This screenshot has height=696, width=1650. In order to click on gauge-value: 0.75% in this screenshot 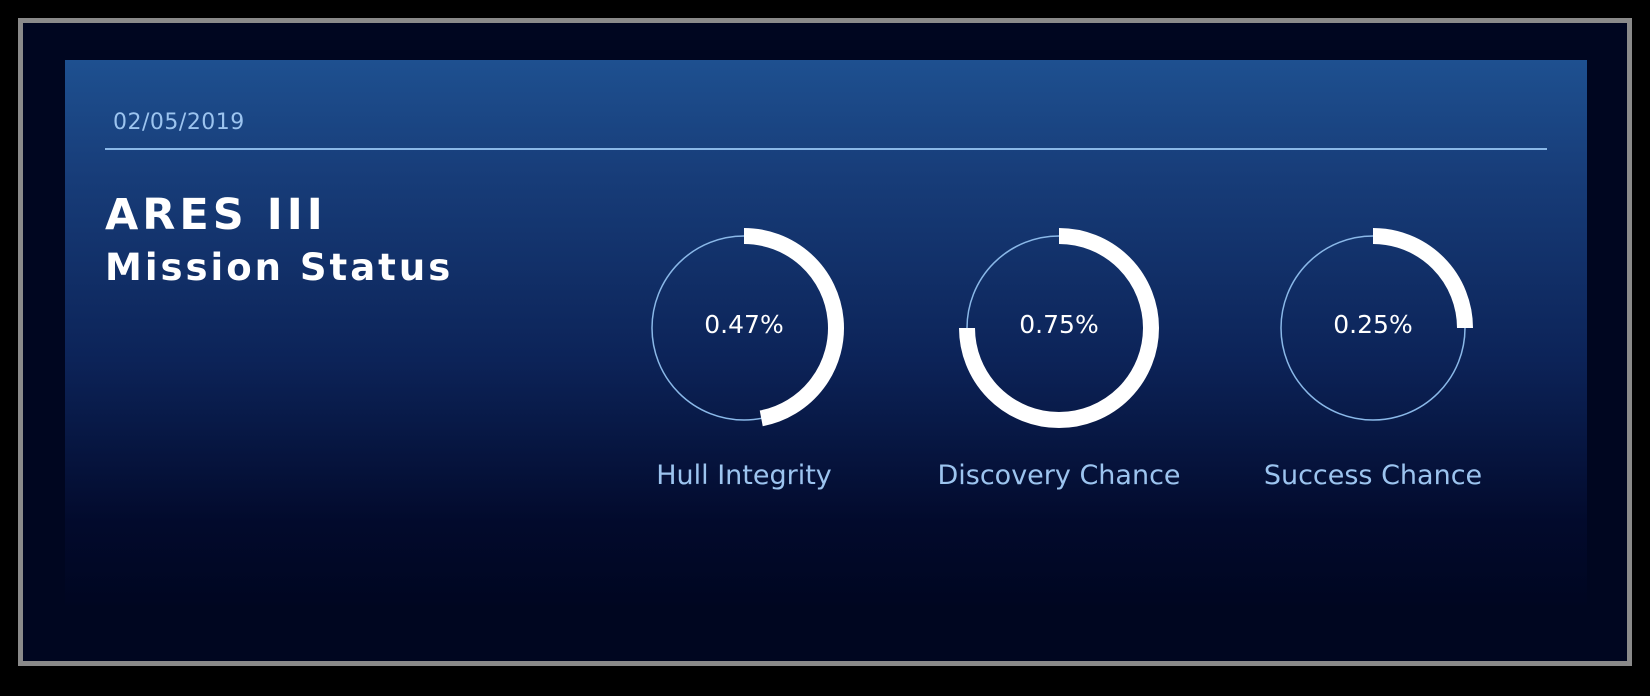, I will do `click(1059, 324)`.